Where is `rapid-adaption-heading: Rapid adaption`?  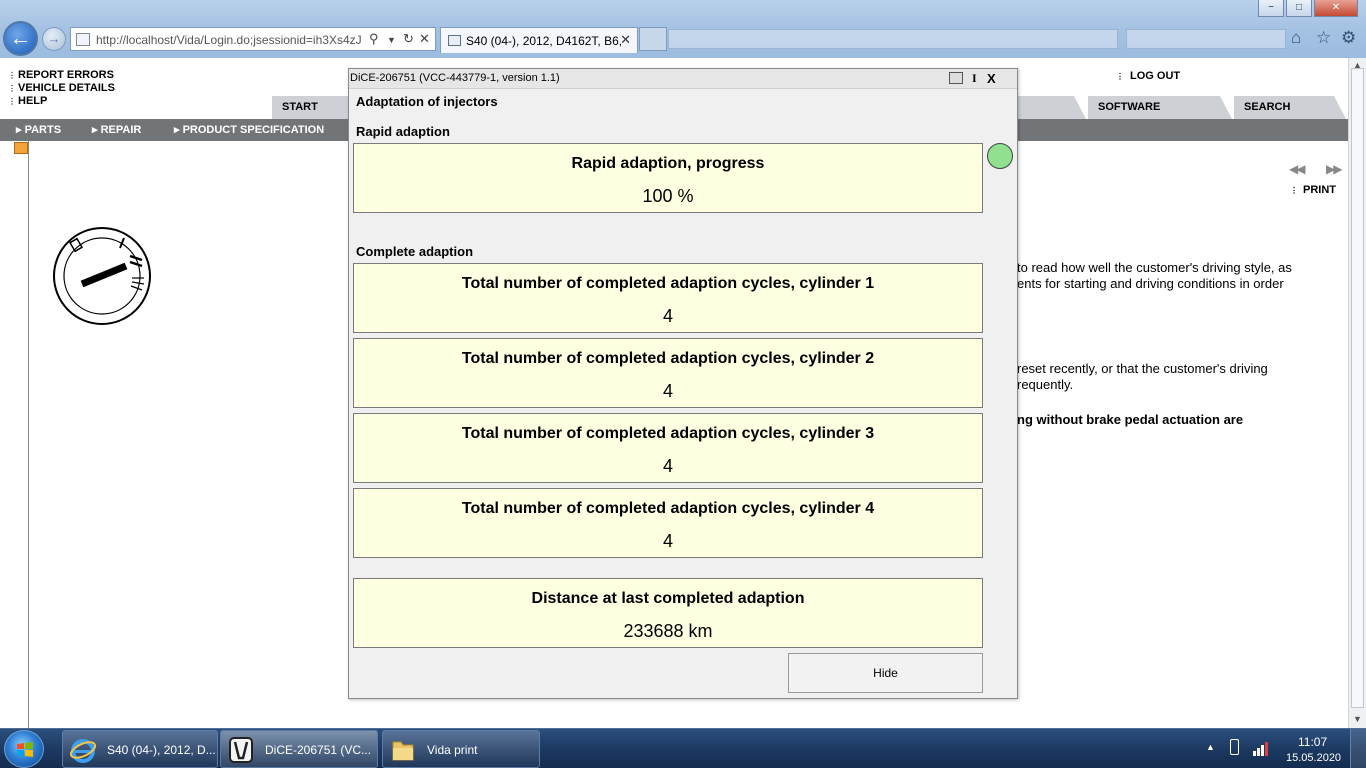
rapid-adaption-heading: Rapid adaption is located at coordinates (403, 131).